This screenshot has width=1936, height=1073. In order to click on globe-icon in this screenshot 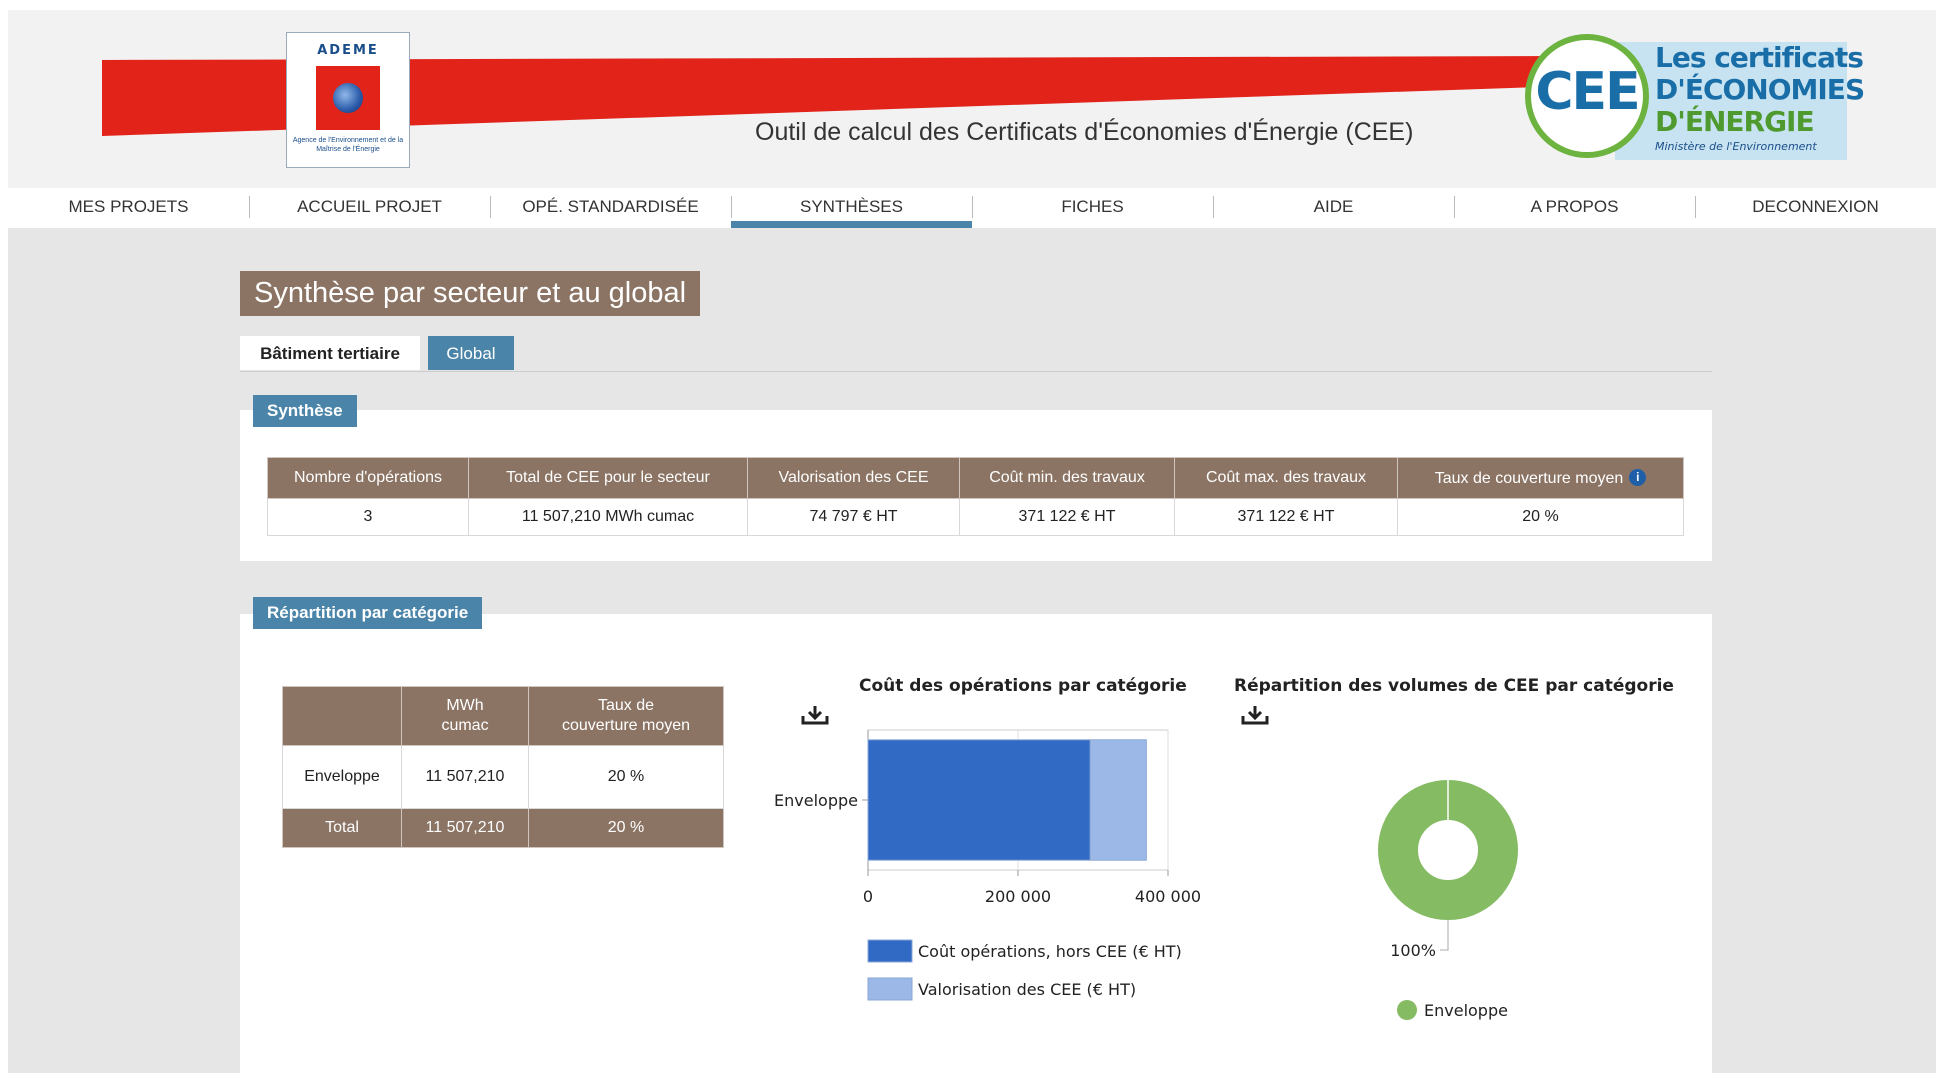, I will do `click(348, 98)`.